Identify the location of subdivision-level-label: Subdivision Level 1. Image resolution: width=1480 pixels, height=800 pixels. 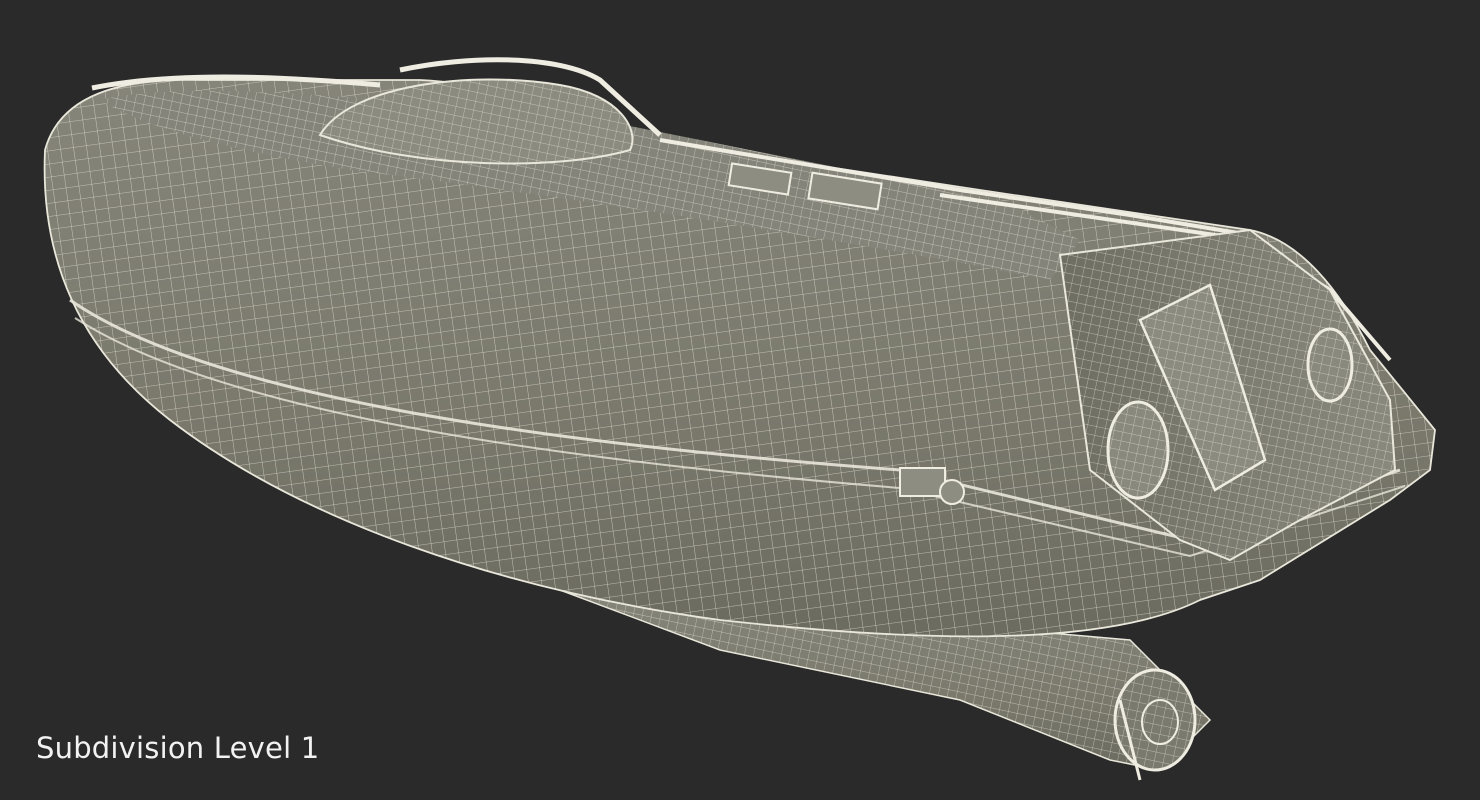
(178, 748).